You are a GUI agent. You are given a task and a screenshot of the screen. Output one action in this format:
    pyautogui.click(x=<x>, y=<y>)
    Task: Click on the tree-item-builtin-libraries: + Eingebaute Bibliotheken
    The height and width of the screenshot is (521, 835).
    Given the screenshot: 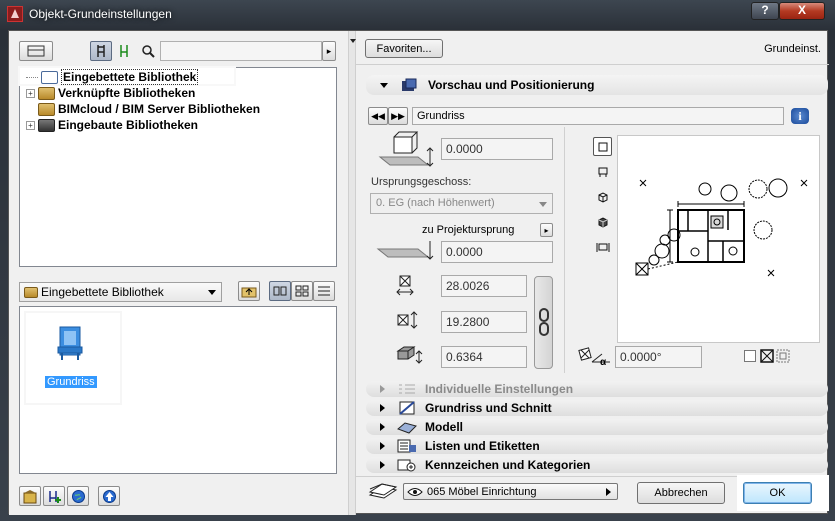 What is the action you would take?
    pyautogui.click(x=112, y=125)
    